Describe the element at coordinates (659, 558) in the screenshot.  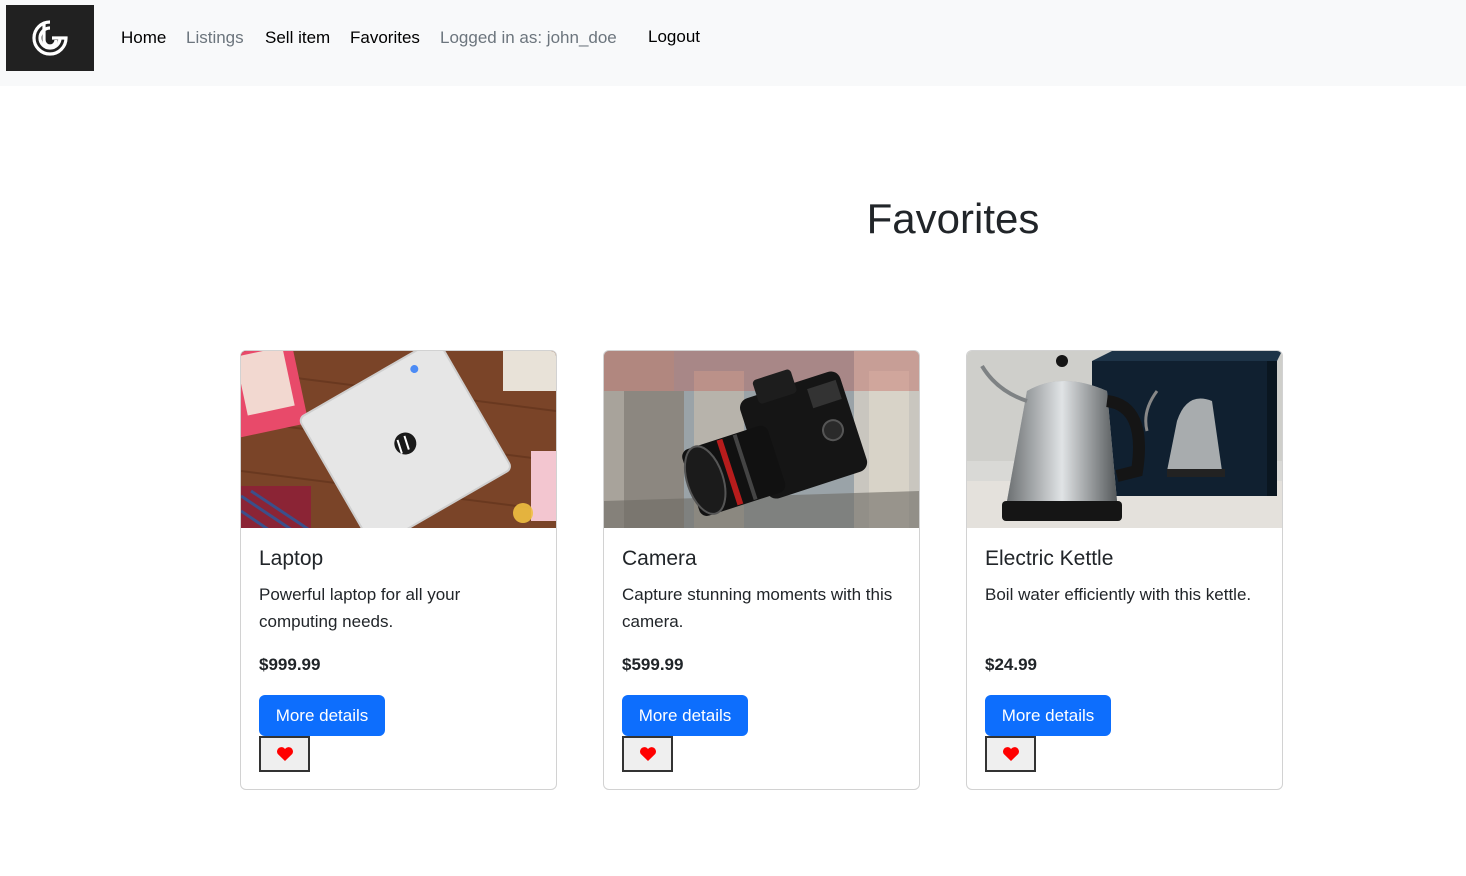
I see `product-title: Camera` at that location.